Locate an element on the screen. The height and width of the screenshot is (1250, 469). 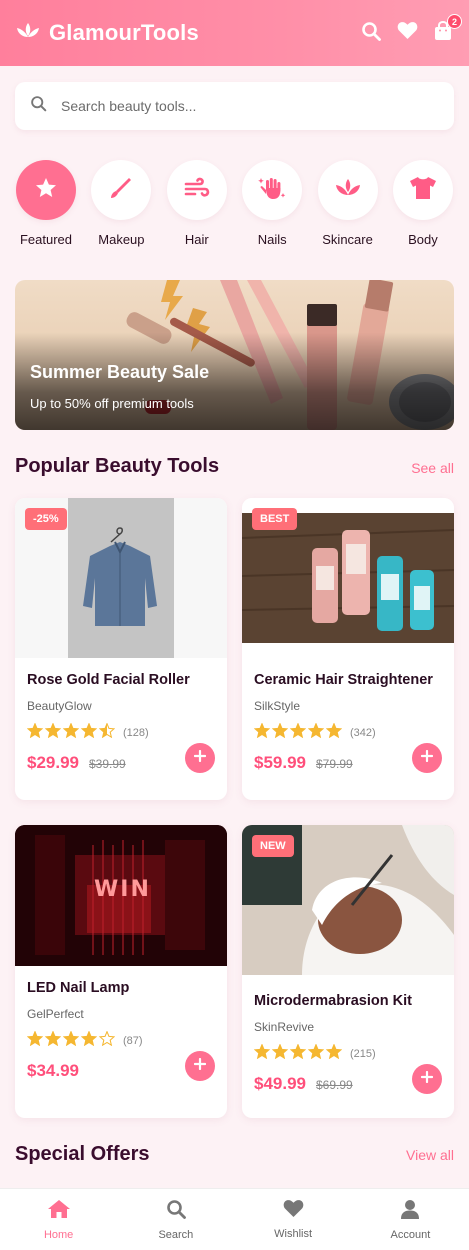
best-seller-tag: BEST is located at coordinates (275, 519).